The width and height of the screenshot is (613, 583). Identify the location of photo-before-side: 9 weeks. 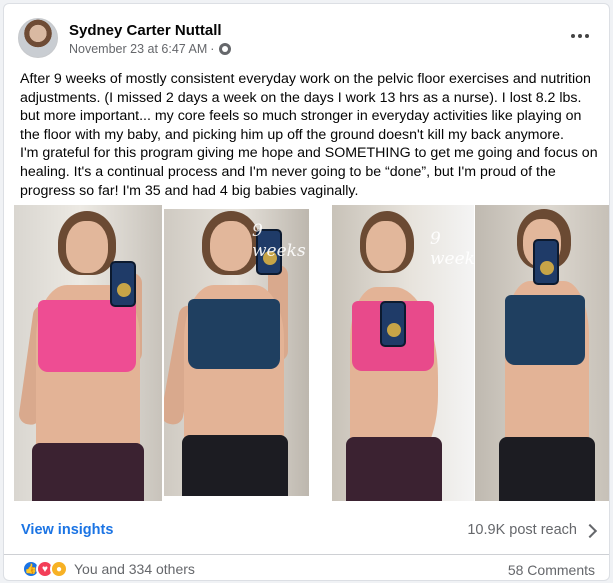
(403, 353).